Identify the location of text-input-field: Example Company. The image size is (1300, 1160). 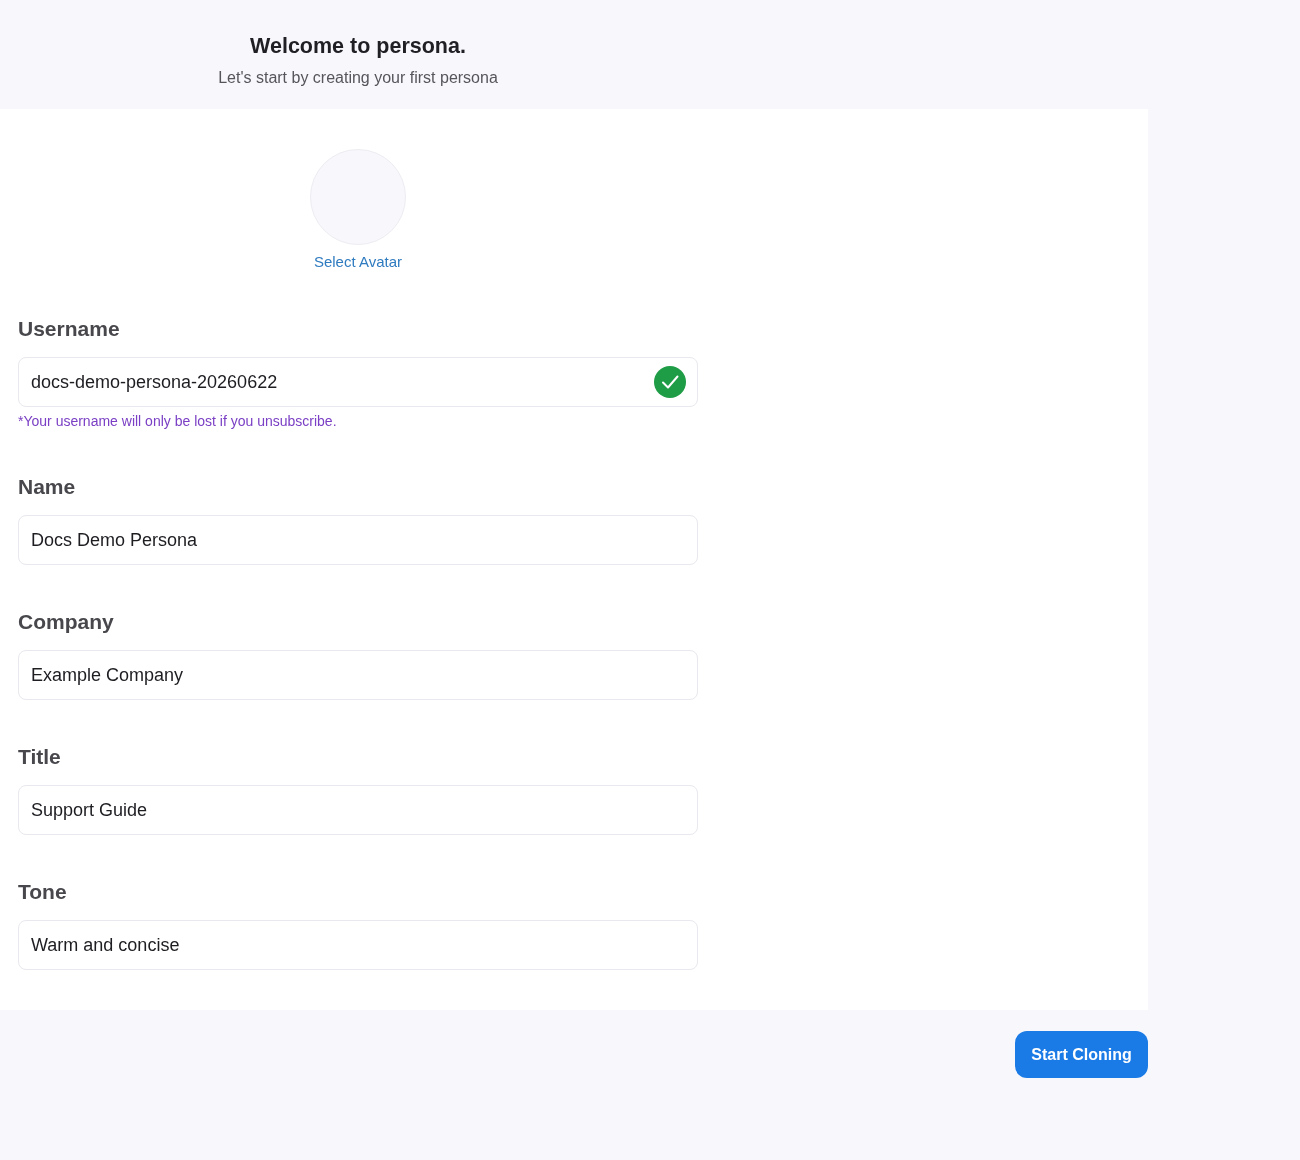
(358, 675).